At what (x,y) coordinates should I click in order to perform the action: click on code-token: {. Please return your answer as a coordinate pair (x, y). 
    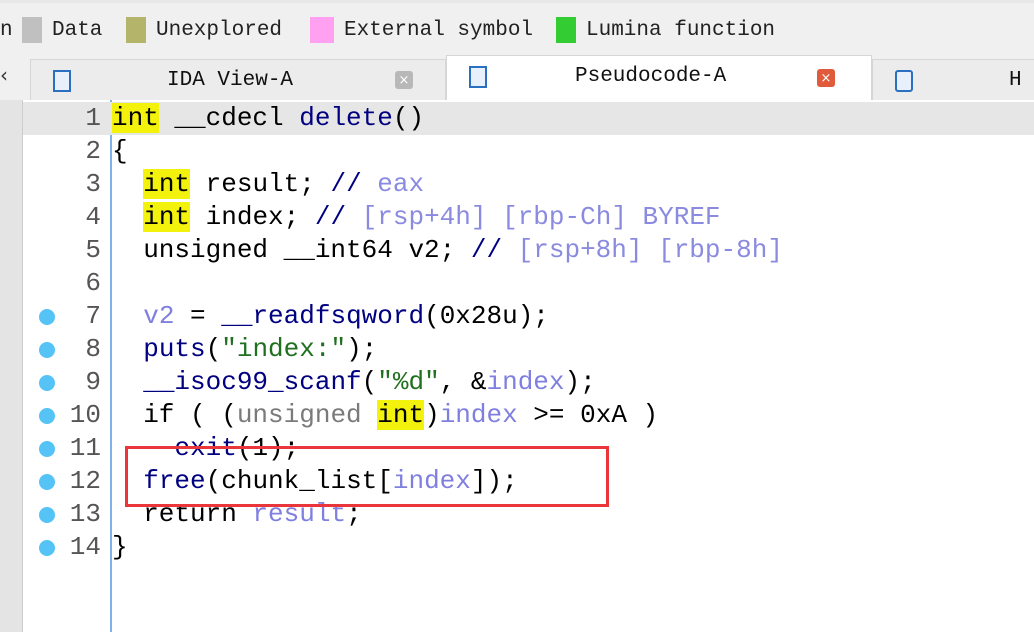
    Looking at the image, I should click on (120, 151).